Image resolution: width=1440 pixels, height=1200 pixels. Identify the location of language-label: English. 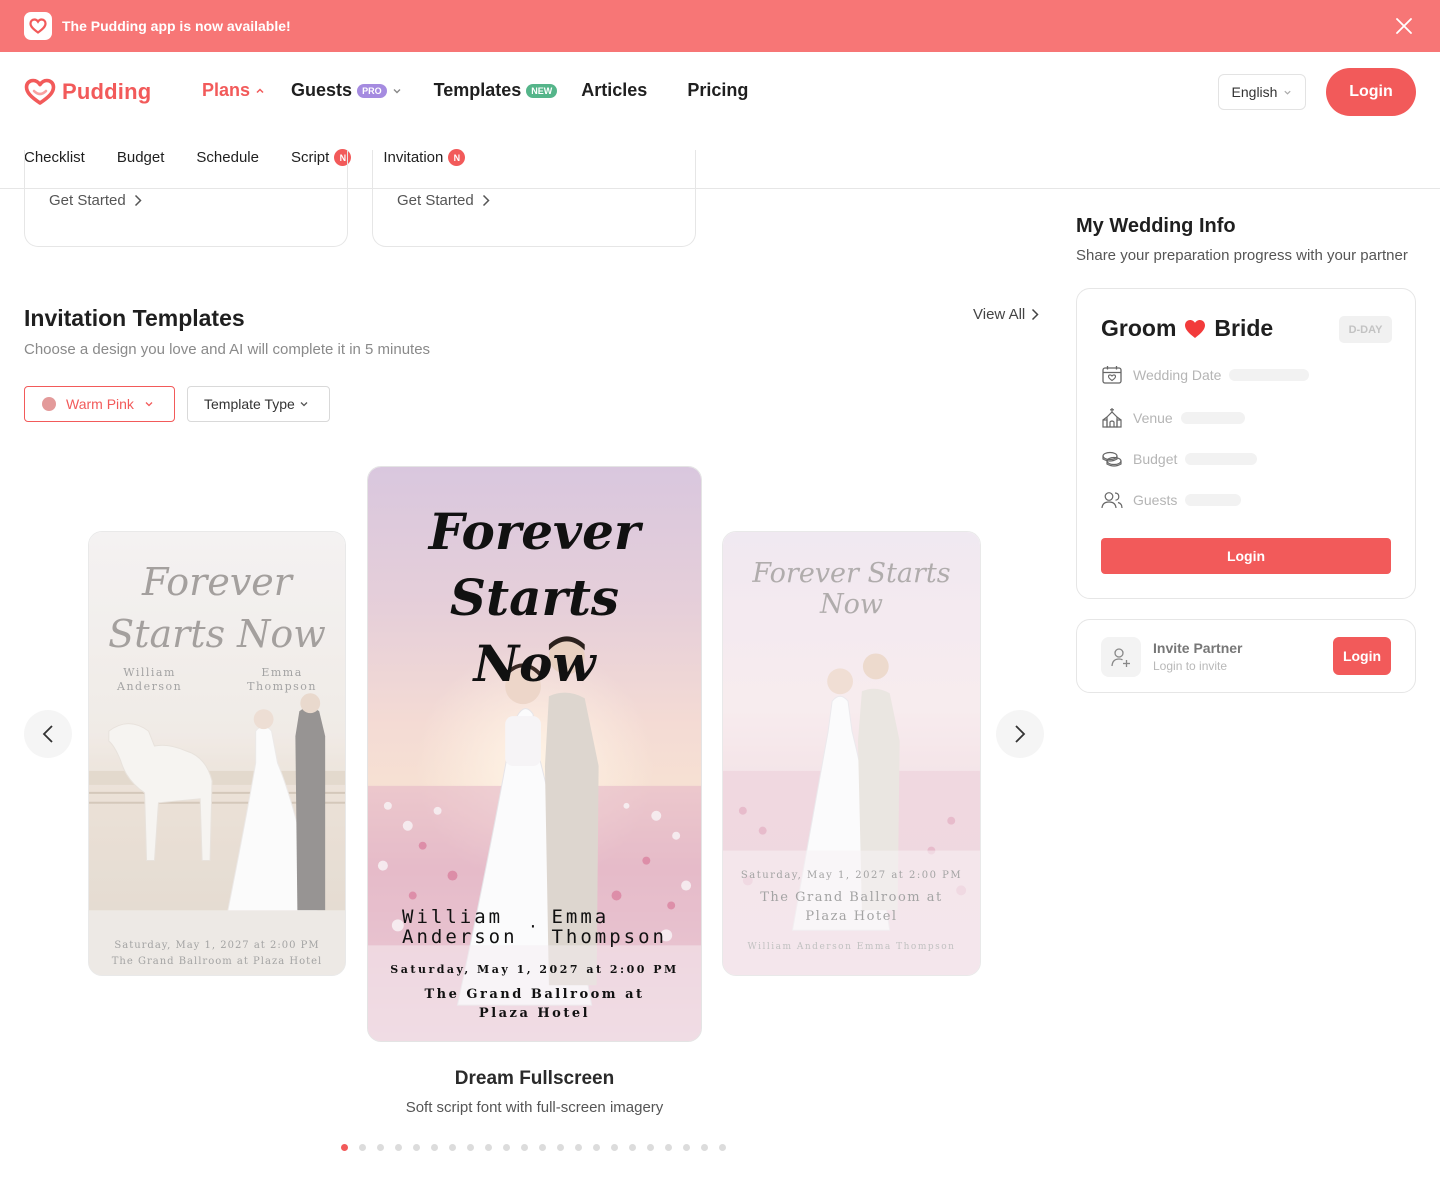
(1254, 92).